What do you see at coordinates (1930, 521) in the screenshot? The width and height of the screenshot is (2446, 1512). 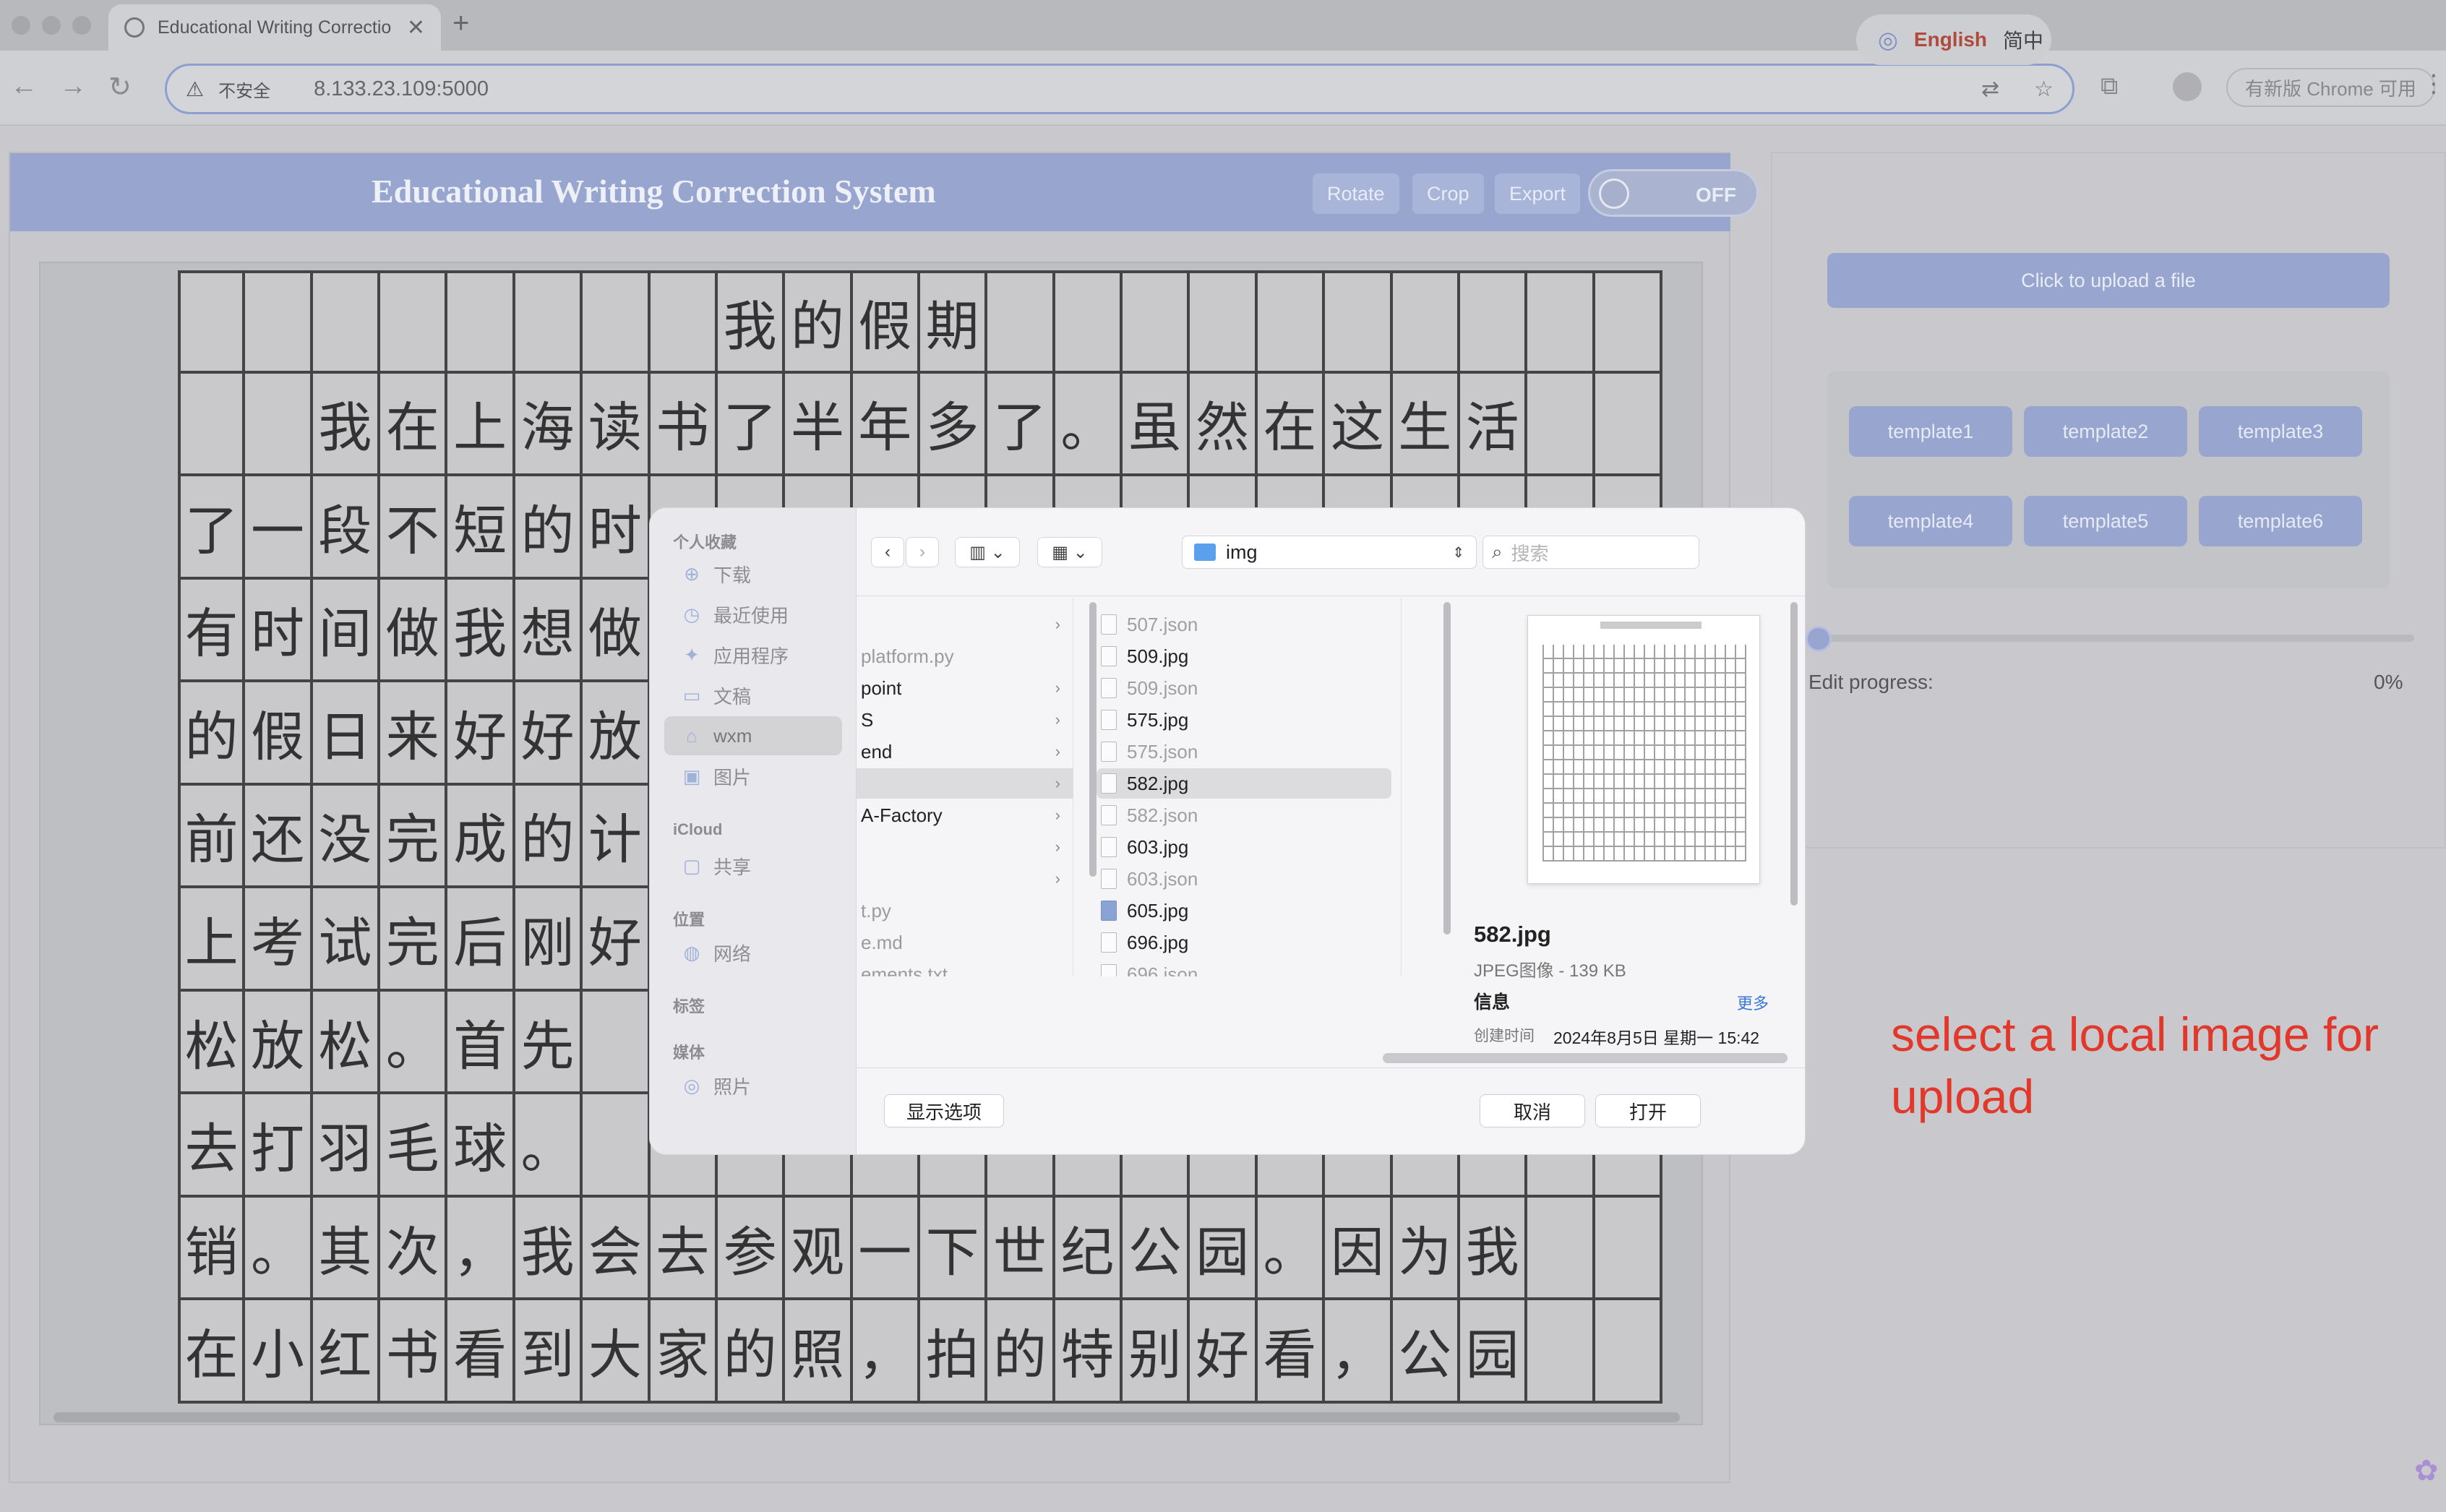 I see `template4-button: template4` at bounding box center [1930, 521].